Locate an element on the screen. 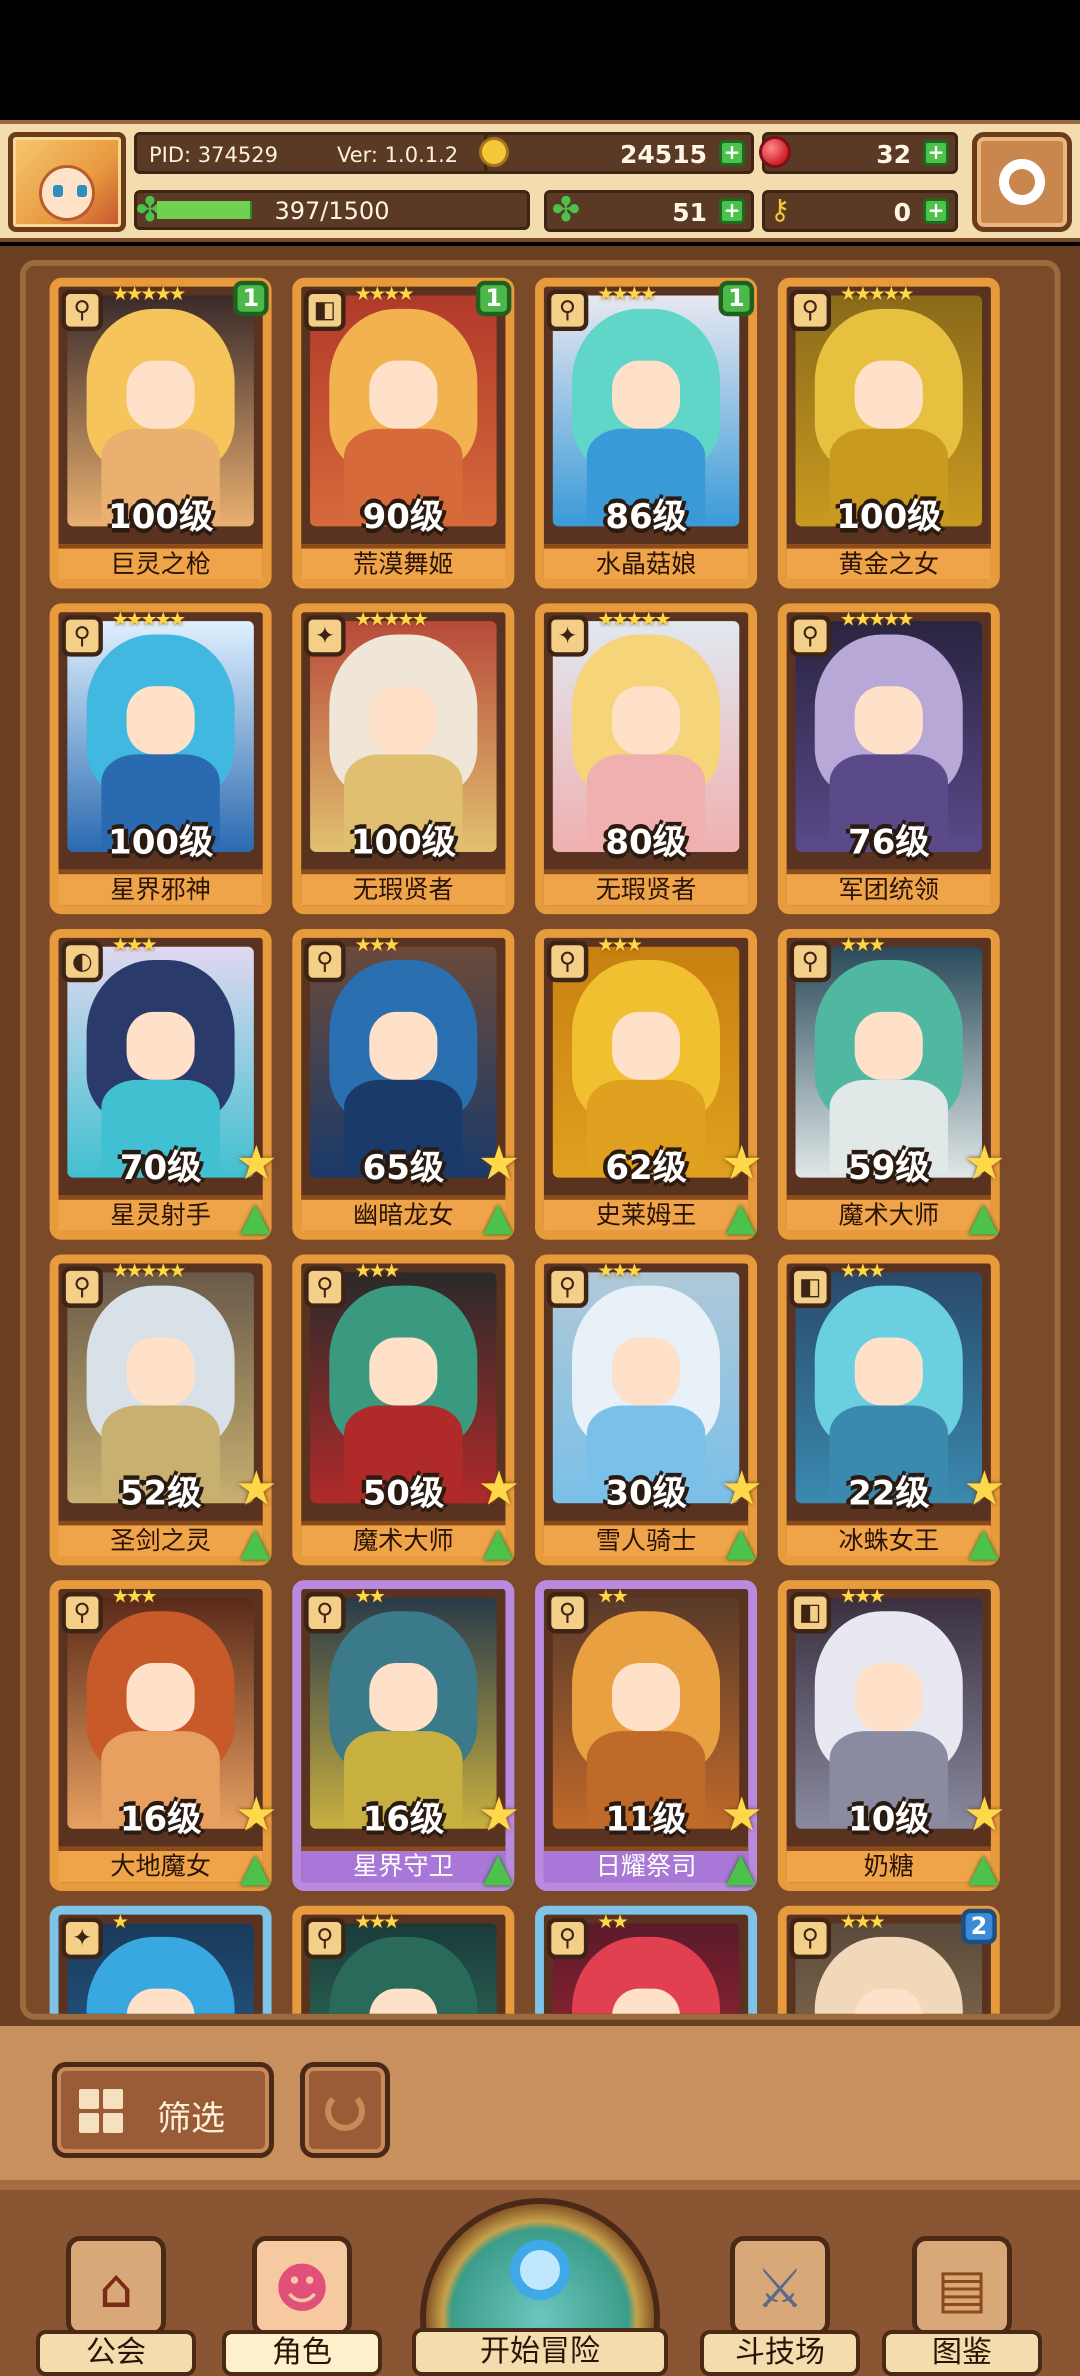  character-card: ✦ ★ is located at coordinates (160, 1960).